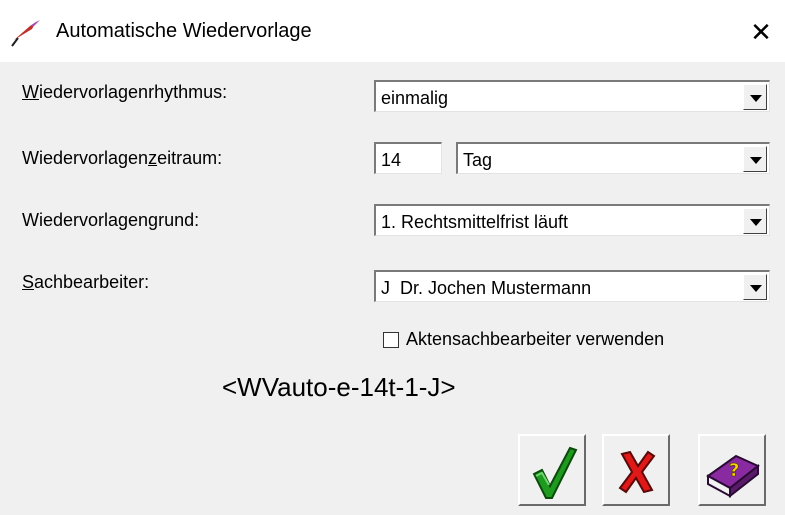  What do you see at coordinates (475, 222) in the screenshot?
I see `reason-value: 1. Rechtsmittelfrist läuft` at bounding box center [475, 222].